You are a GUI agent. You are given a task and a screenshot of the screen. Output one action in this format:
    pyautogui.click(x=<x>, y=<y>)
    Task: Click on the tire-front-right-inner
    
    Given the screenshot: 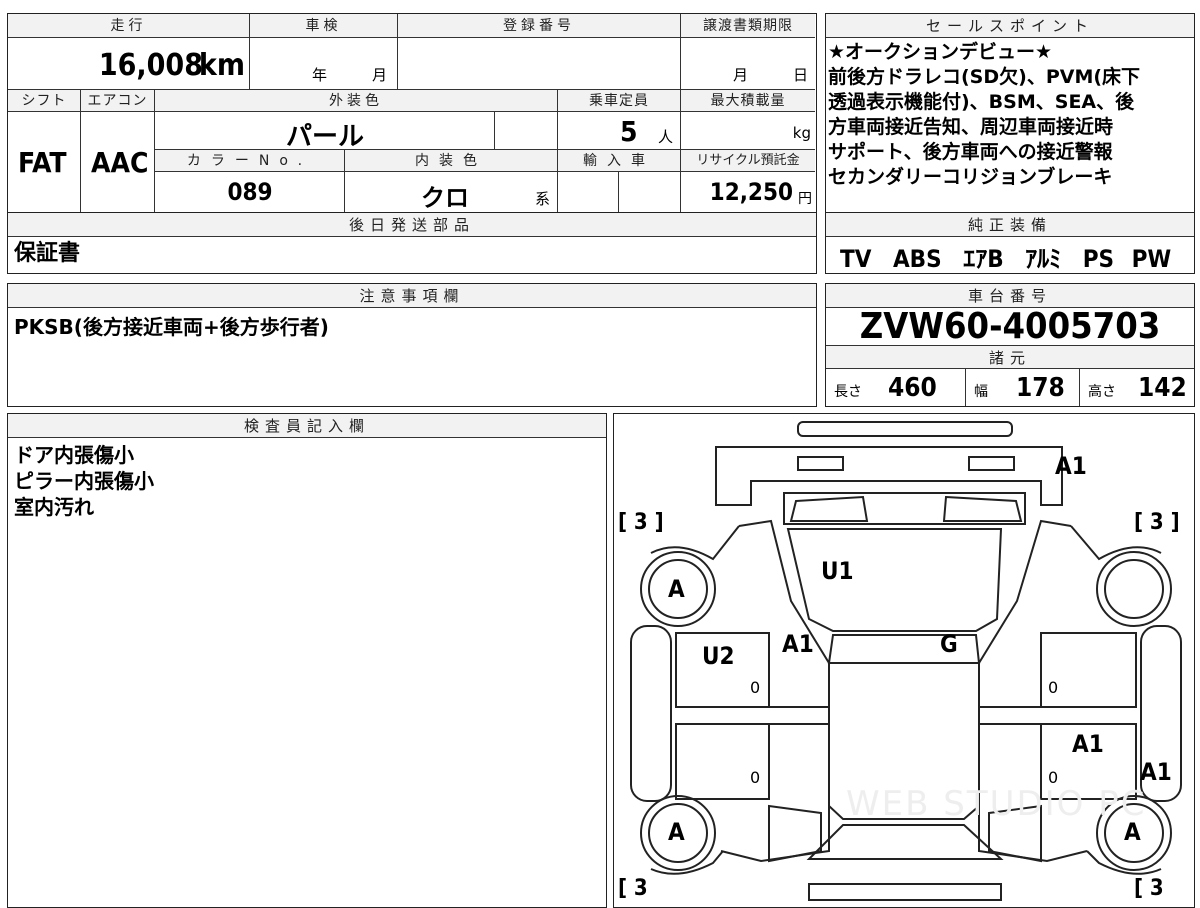 What is the action you would take?
    pyautogui.click(x=1134, y=589)
    